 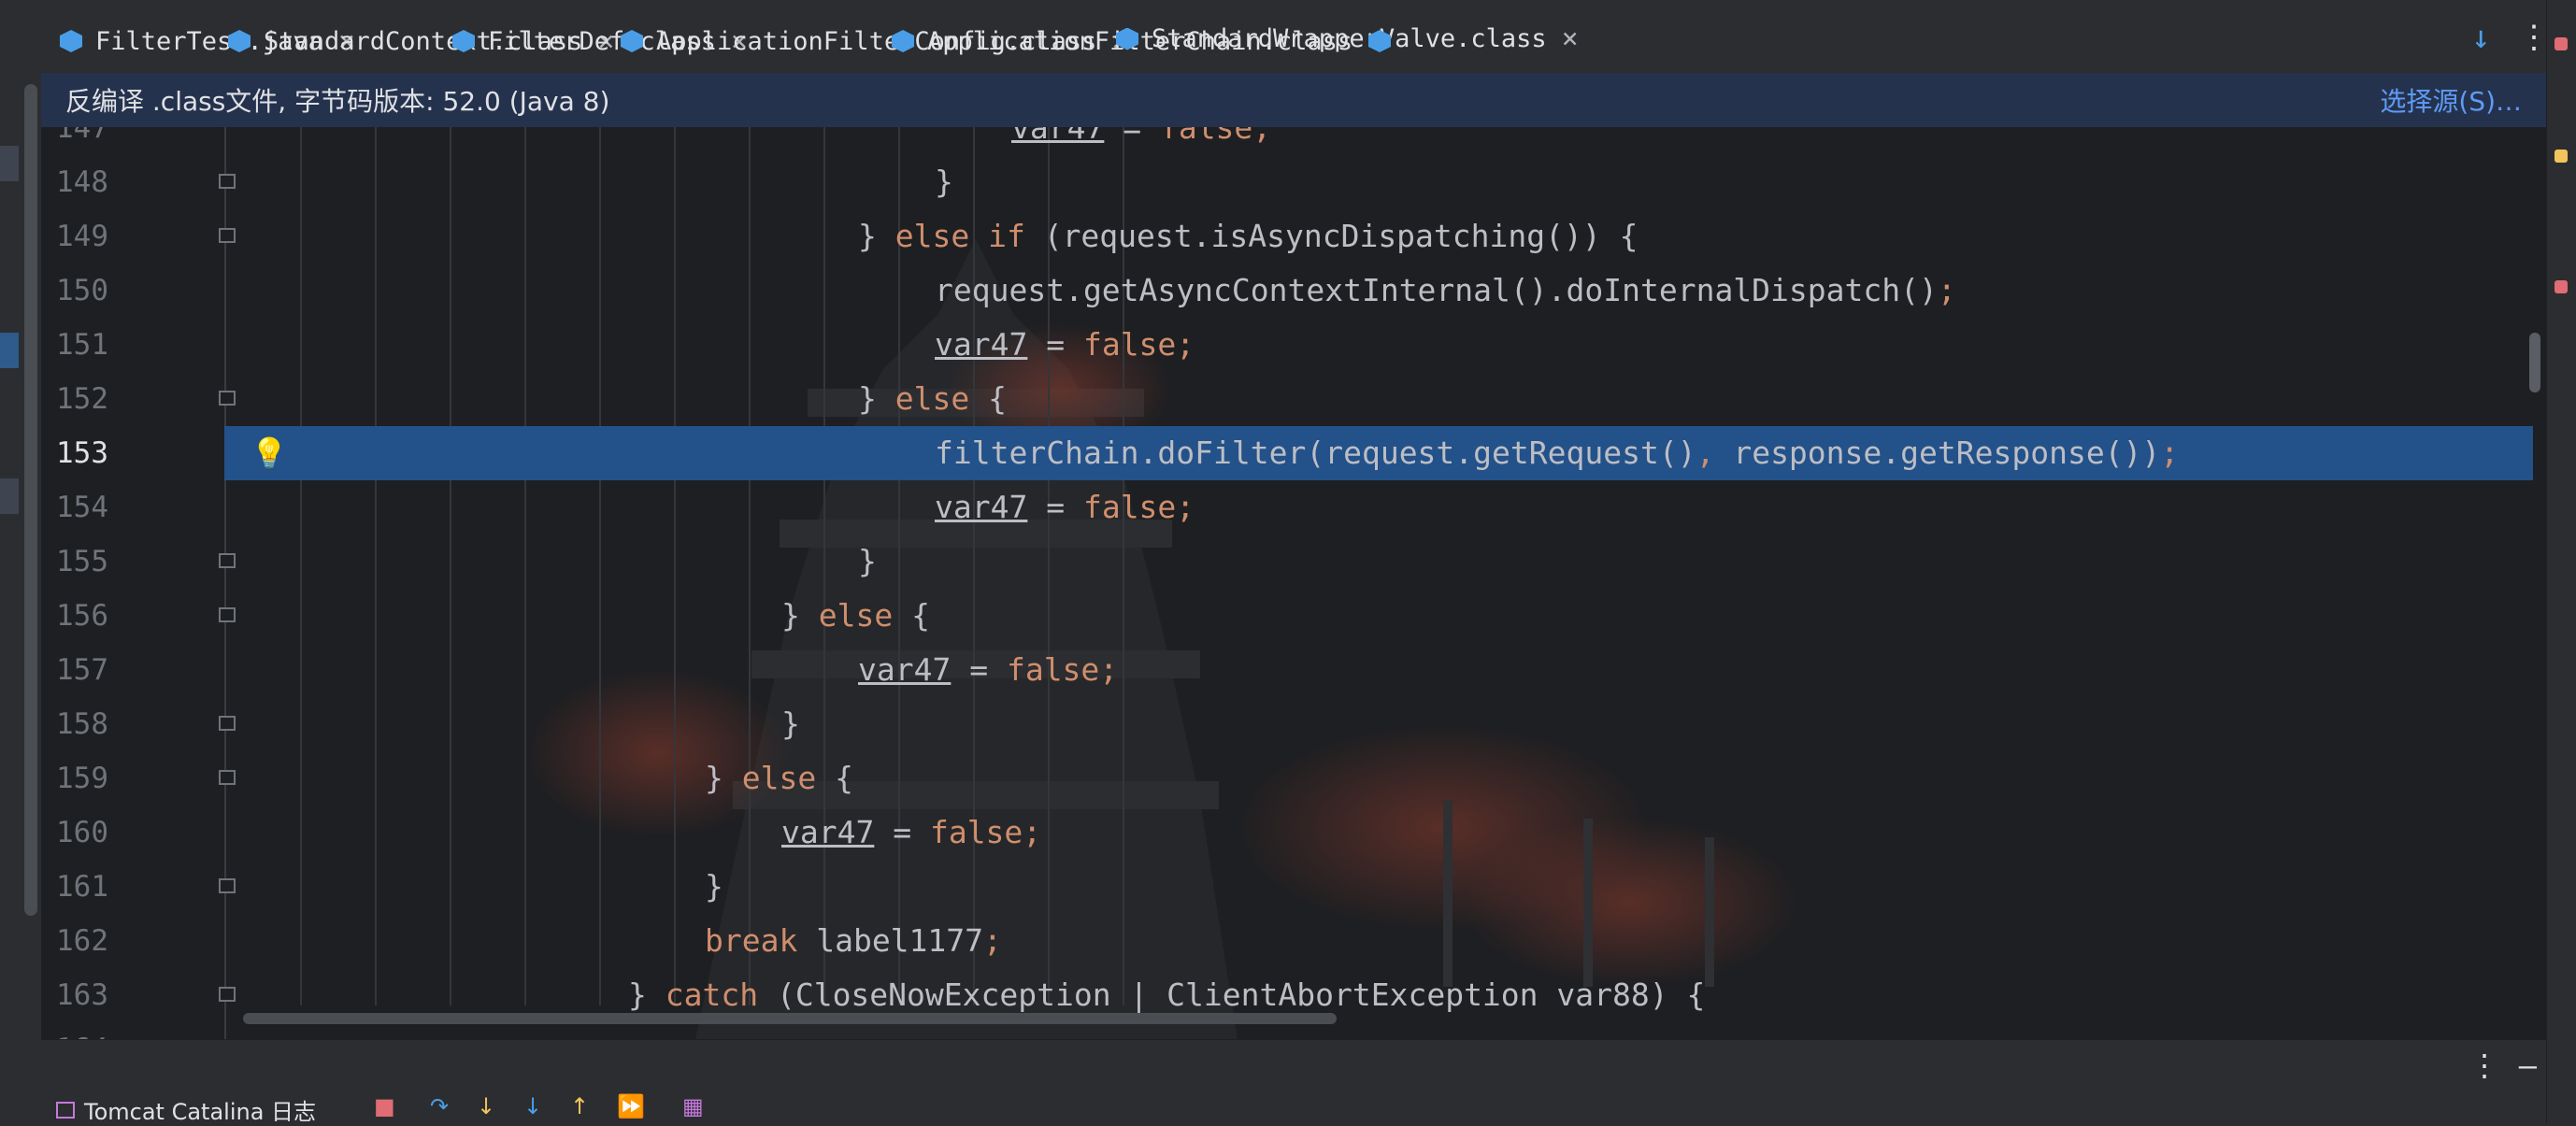 I want to click on line-number: 156, so click(x=82, y=616).